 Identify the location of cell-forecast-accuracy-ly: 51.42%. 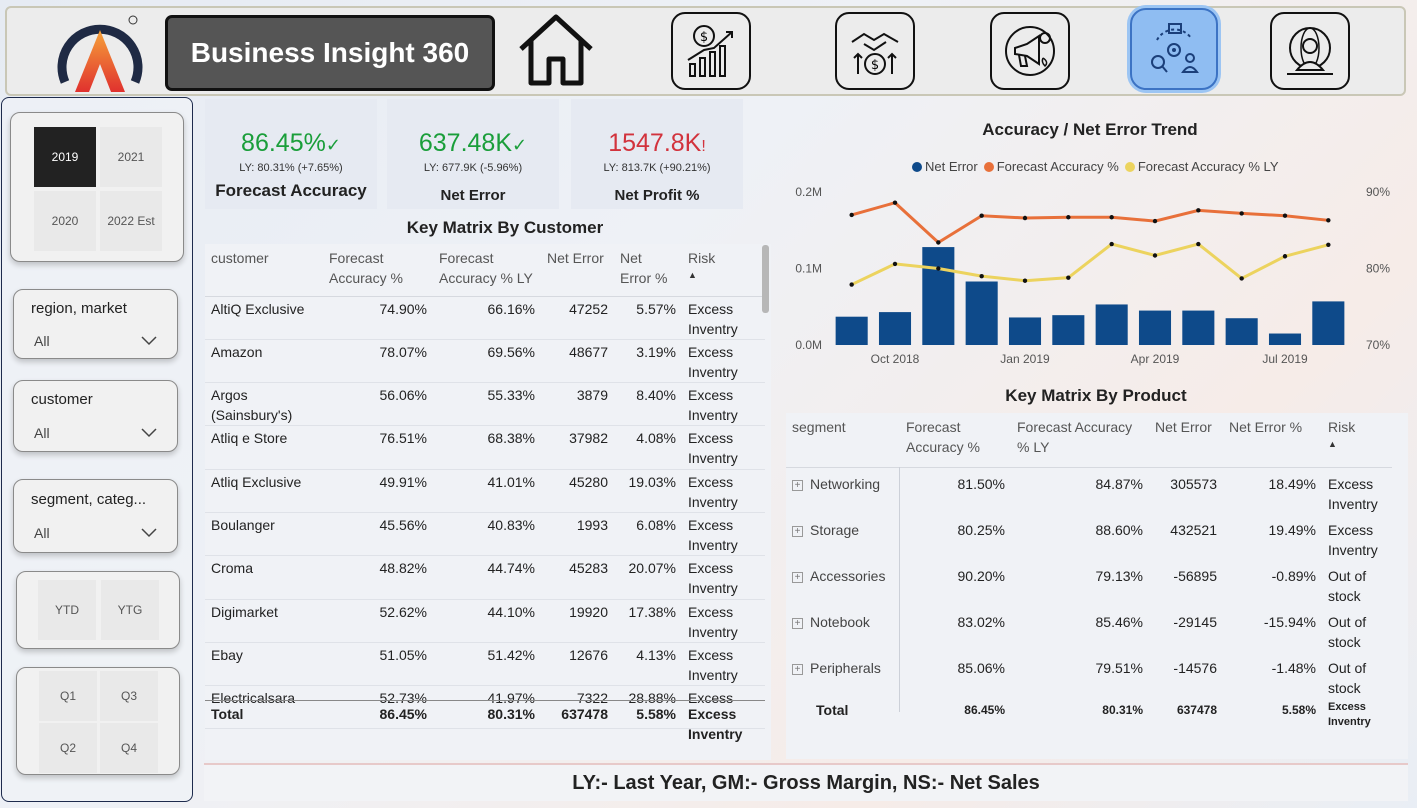
(511, 654).